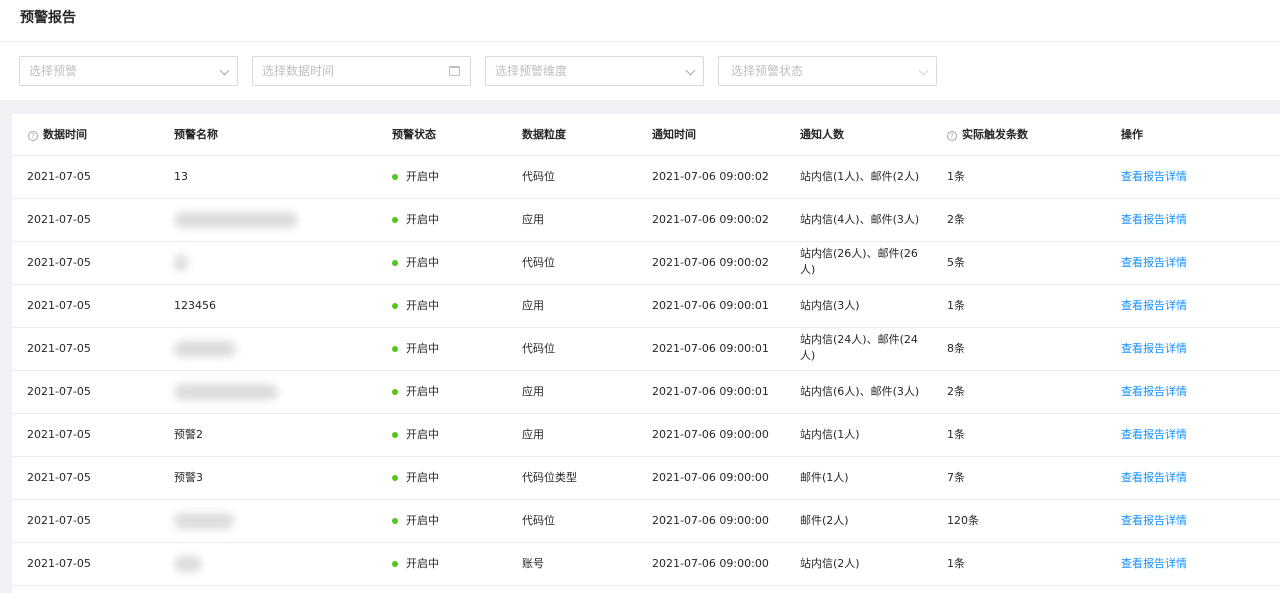 The image size is (1280, 593). I want to click on dimension-select: 选择预警维度, so click(594, 71).